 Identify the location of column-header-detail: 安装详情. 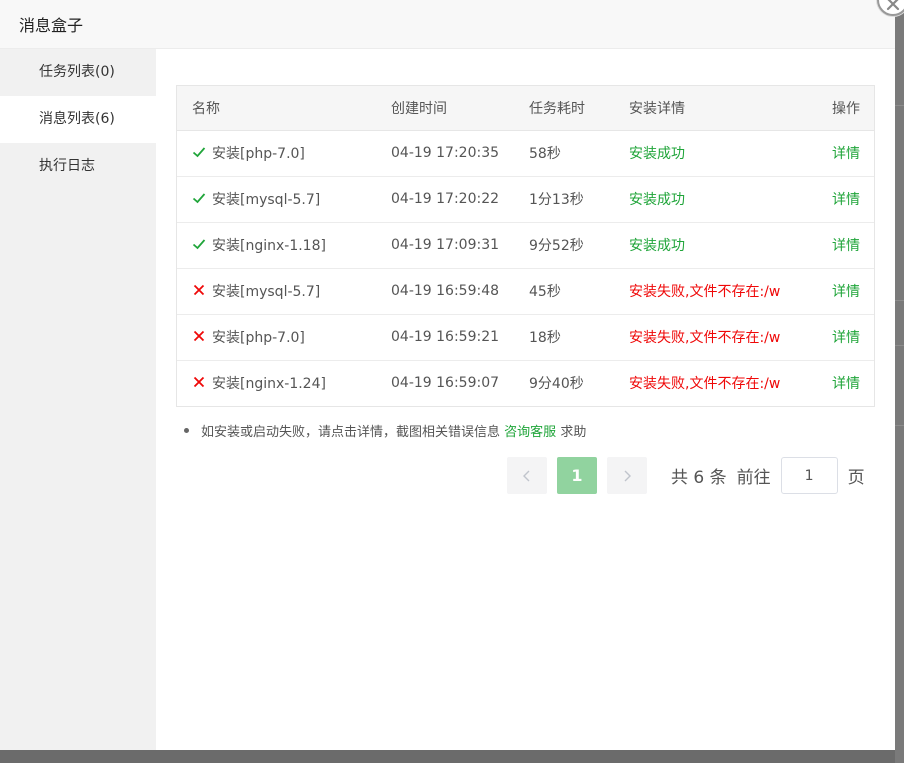
(714, 108).